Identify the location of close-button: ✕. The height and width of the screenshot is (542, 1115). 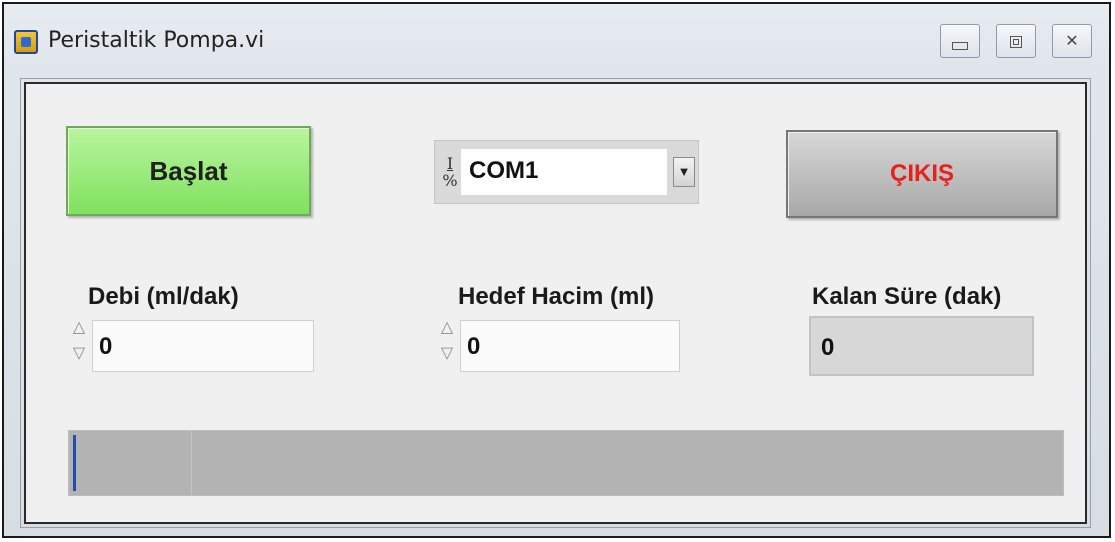
(1072, 41).